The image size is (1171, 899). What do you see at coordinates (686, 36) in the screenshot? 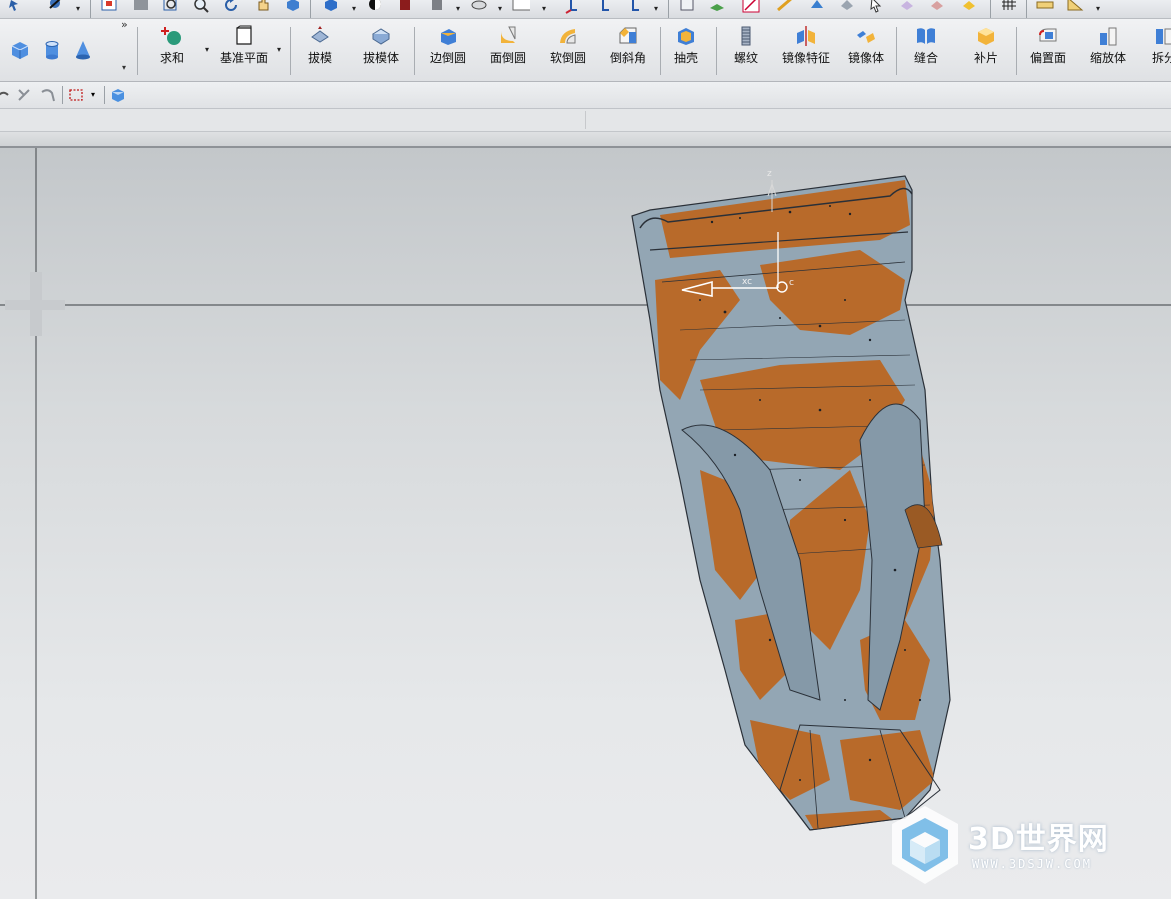
I see `shell-icon` at bounding box center [686, 36].